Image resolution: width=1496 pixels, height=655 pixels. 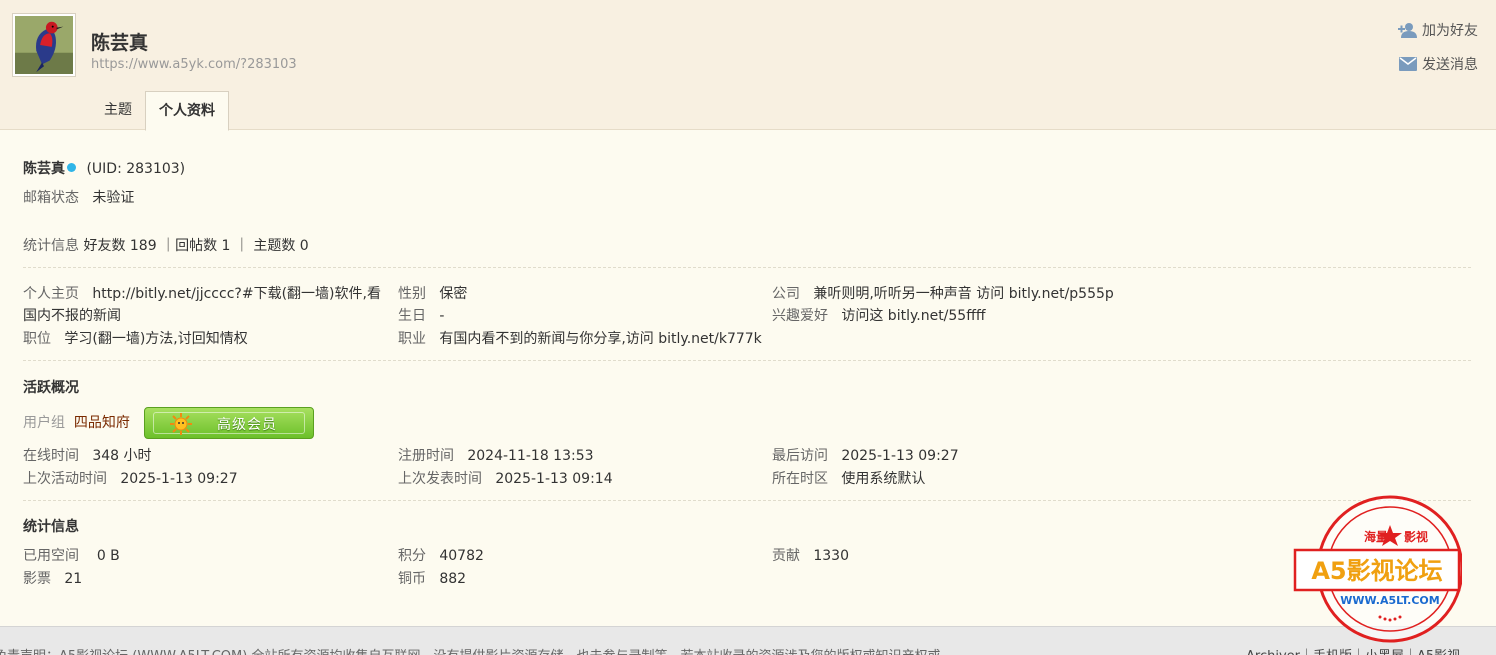 What do you see at coordinates (1408, 30) in the screenshot?
I see `add-user-icon` at bounding box center [1408, 30].